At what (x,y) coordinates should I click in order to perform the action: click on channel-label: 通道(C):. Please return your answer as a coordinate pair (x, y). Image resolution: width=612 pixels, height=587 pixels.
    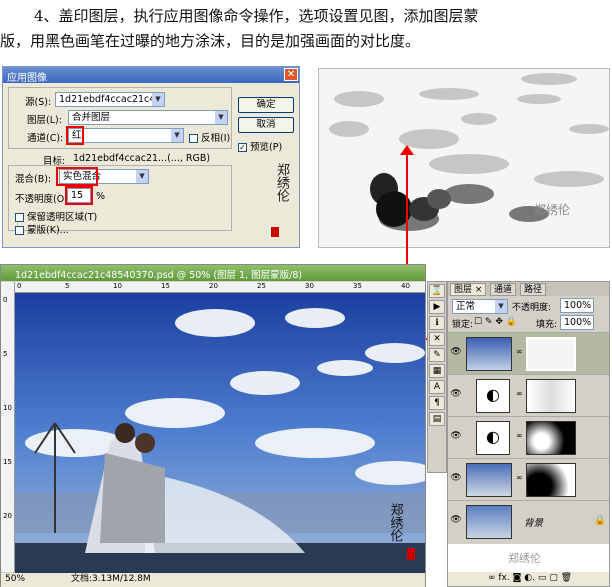
    Looking at the image, I should click on (45, 138).